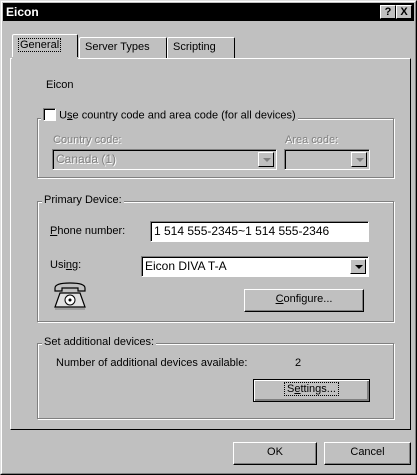 Image resolution: width=417 pixels, height=475 pixels. Describe the element at coordinates (70, 296) in the screenshot. I see `telephone-icon` at that location.